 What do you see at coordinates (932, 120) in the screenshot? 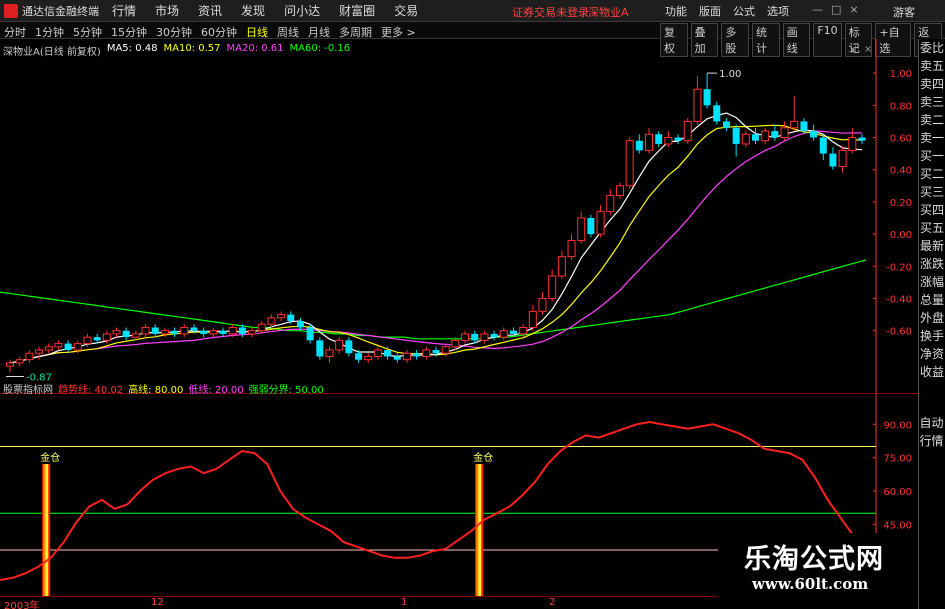
I see `side-item-sell2: 卖二` at bounding box center [932, 120].